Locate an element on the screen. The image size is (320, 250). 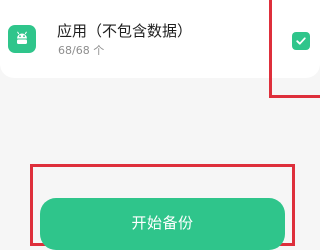
item-checkbox is located at coordinates (301, 41).